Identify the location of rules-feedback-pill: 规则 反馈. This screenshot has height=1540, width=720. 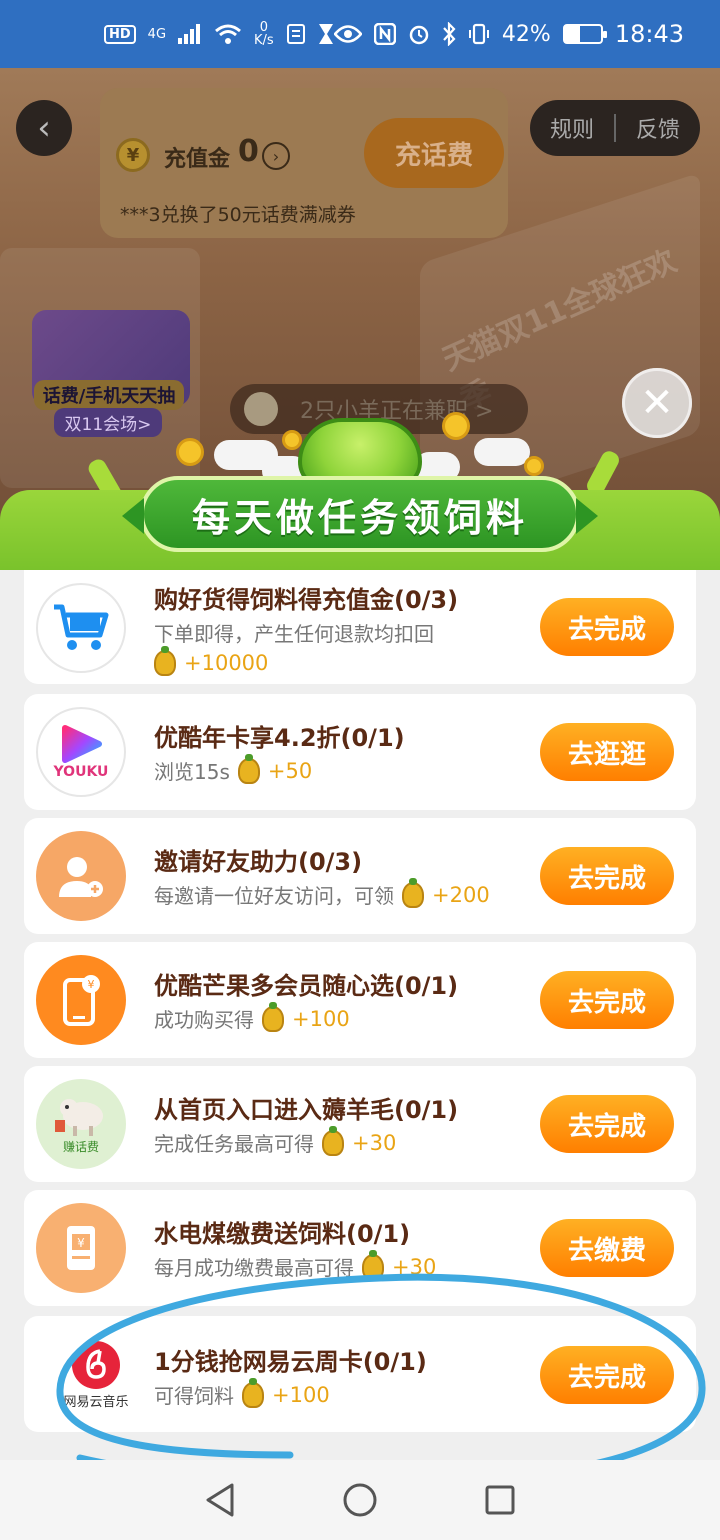
(615, 128).